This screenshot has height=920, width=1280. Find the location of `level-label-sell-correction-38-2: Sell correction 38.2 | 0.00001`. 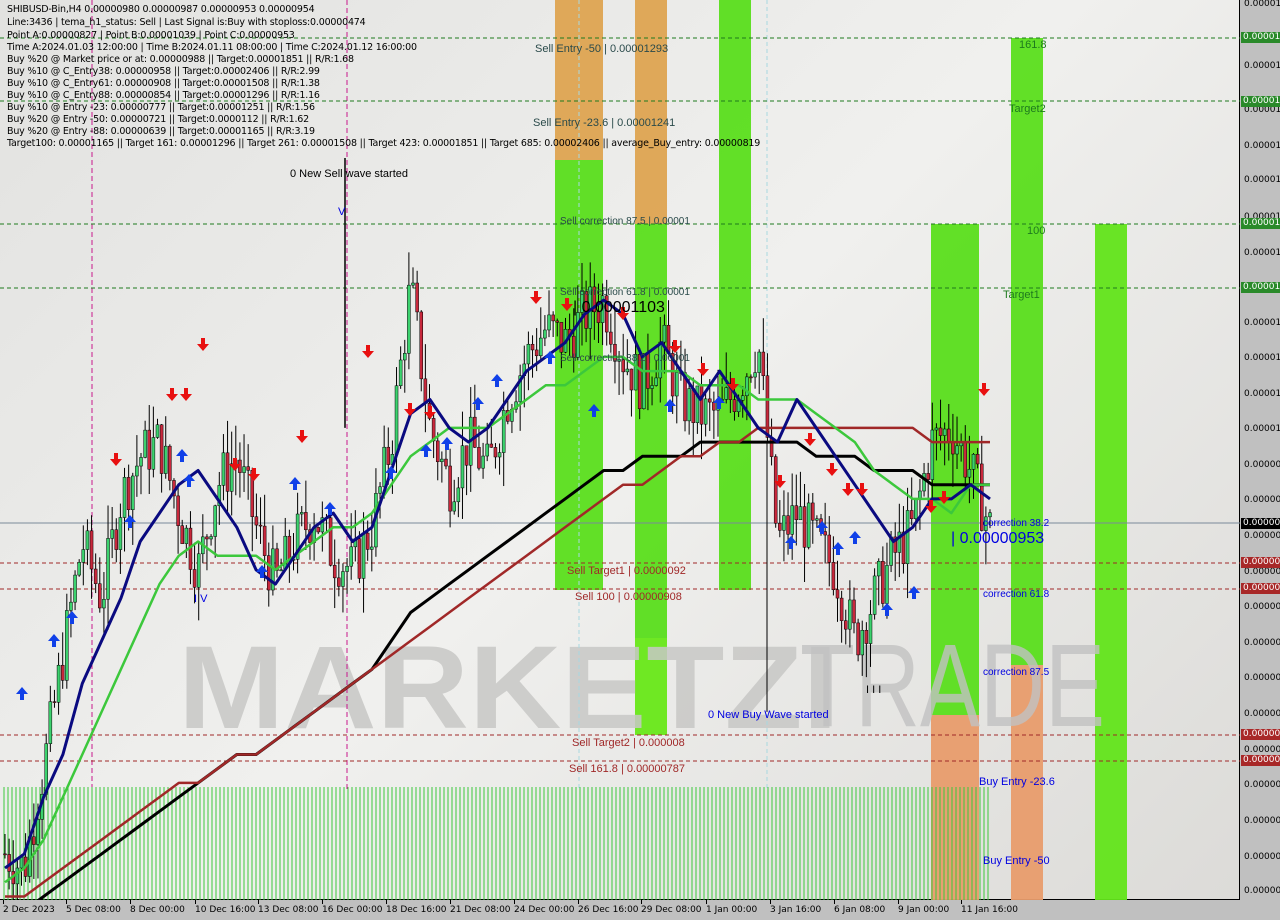

level-label-sell-correction-38-2: Sell correction 38.2 | 0.00001 is located at coordinates (625, 358).